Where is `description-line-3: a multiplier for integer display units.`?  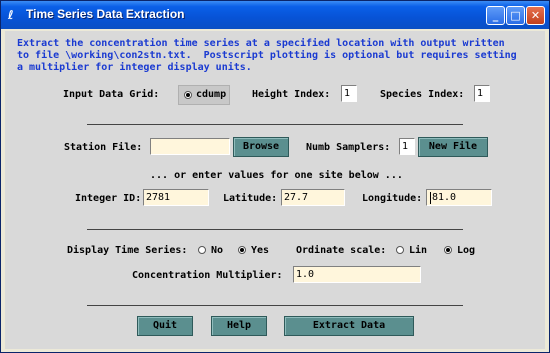 description-line-3: a multiplier for integer display units. is located at coordinates (134, 67).